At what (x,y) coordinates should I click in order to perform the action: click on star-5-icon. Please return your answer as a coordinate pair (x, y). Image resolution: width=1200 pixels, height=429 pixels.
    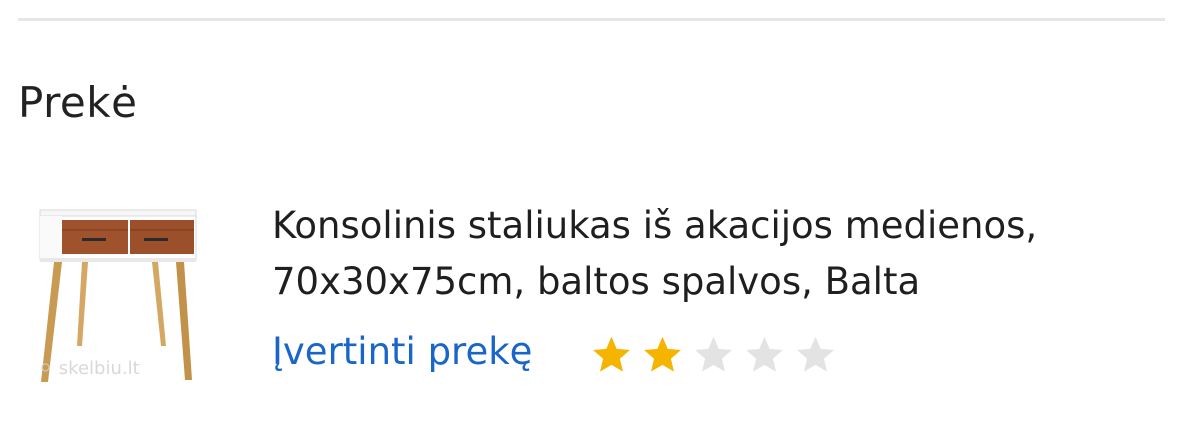
    Looking at the image, I should click on (815, 355).